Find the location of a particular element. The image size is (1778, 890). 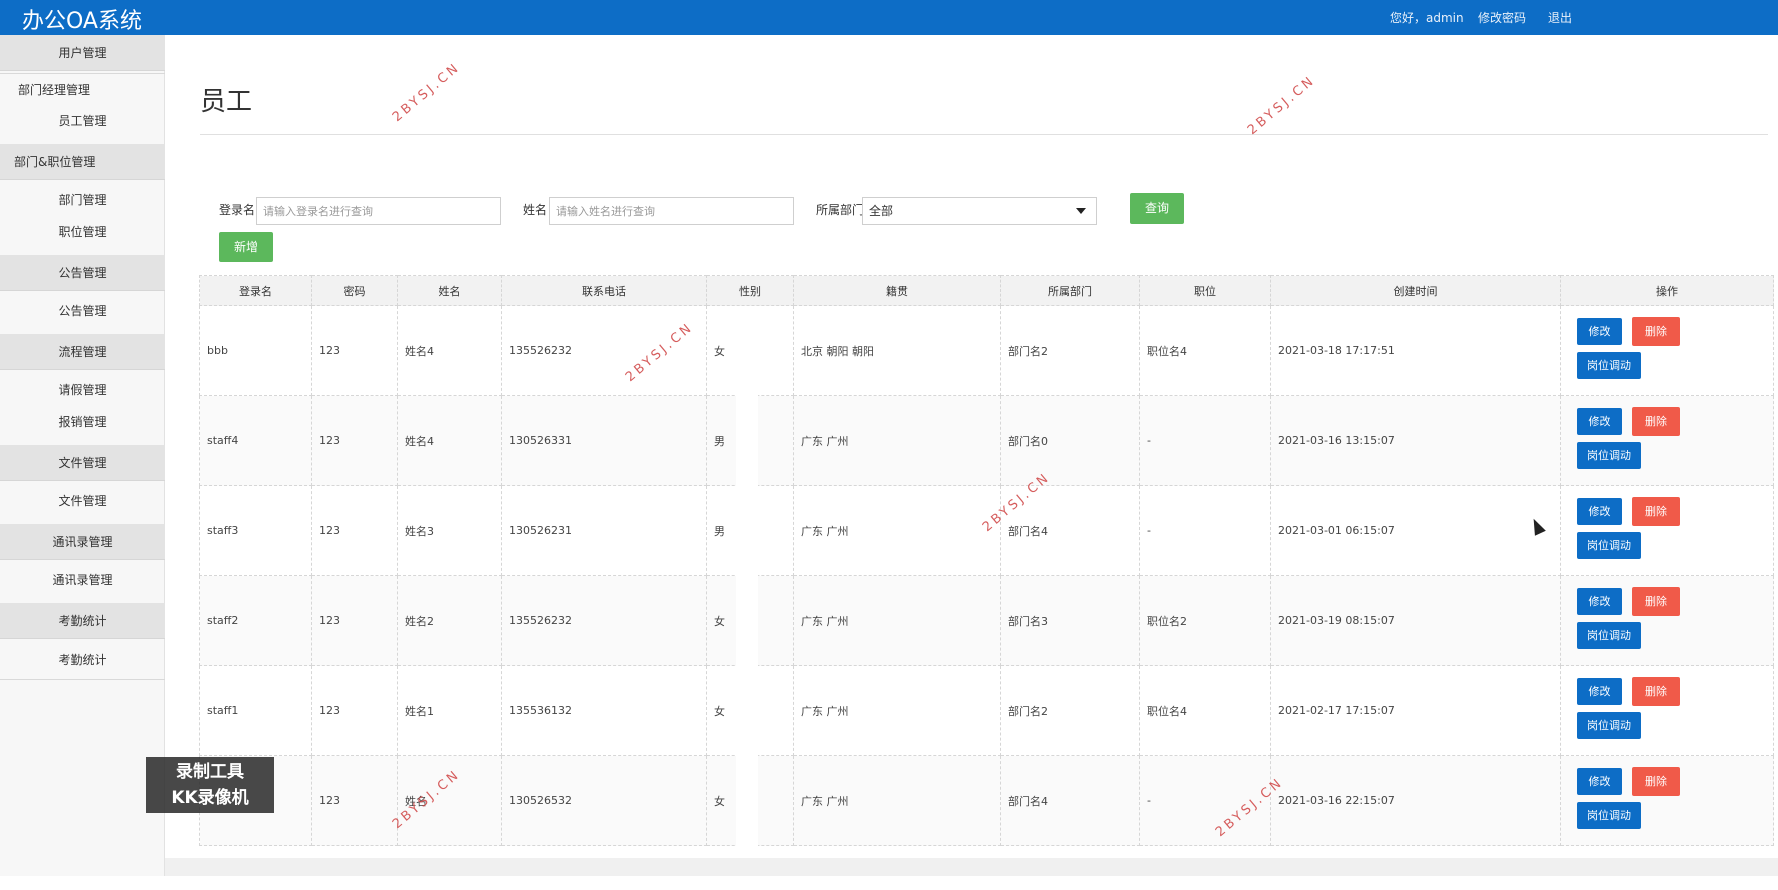

cell-phone: 130526532 is located at coordinates (604, 800).